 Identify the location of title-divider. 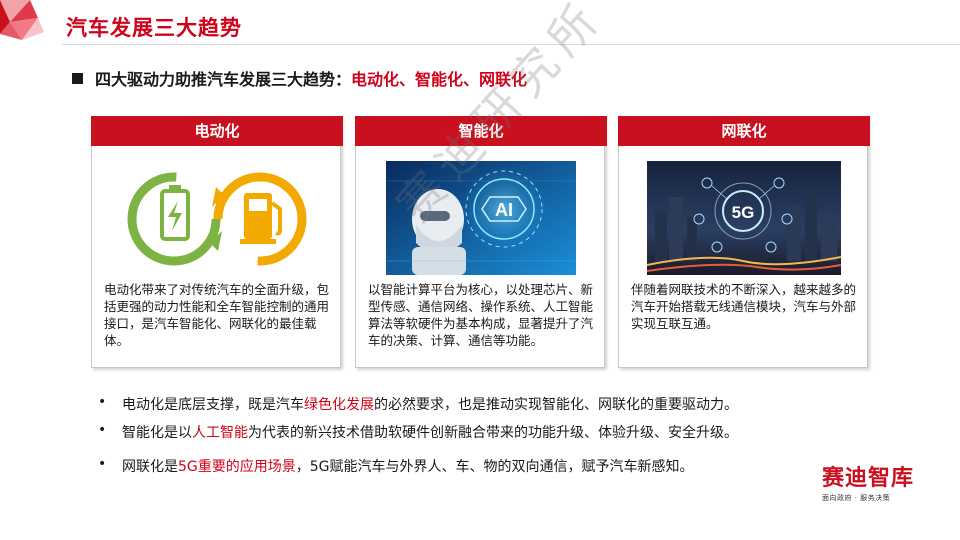
(511, 44).